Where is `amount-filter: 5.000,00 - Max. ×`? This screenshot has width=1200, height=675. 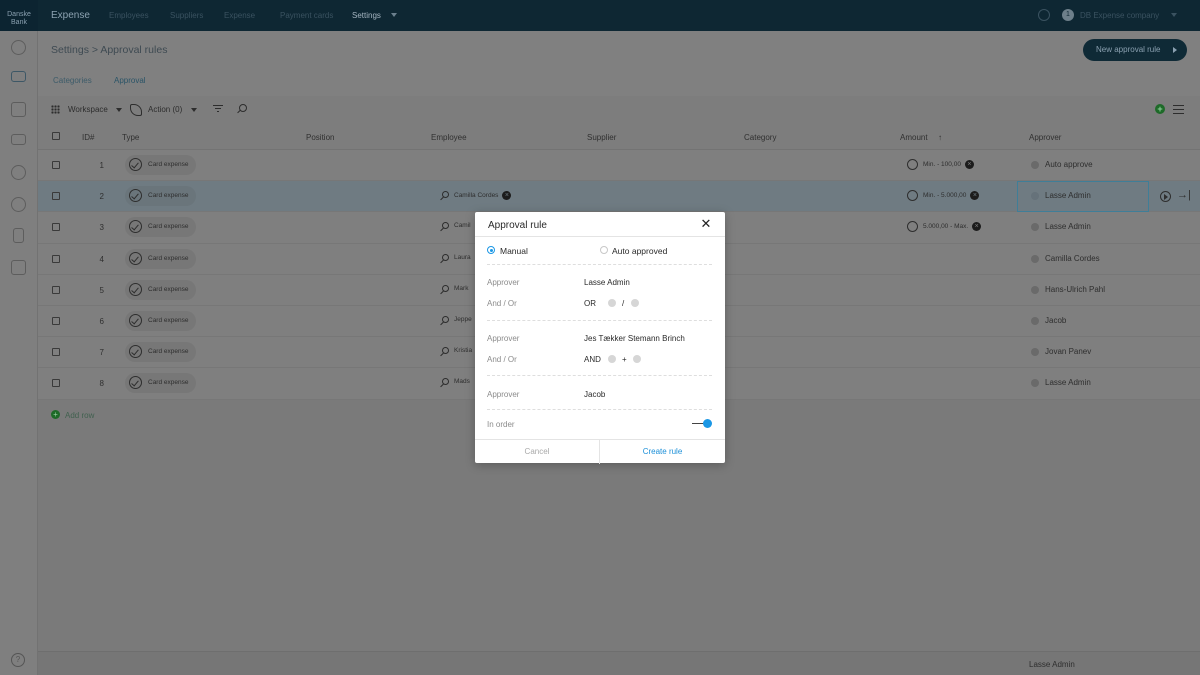
amount-filter: 5.000,00 - Max. × is located at coordinates (944, 227).